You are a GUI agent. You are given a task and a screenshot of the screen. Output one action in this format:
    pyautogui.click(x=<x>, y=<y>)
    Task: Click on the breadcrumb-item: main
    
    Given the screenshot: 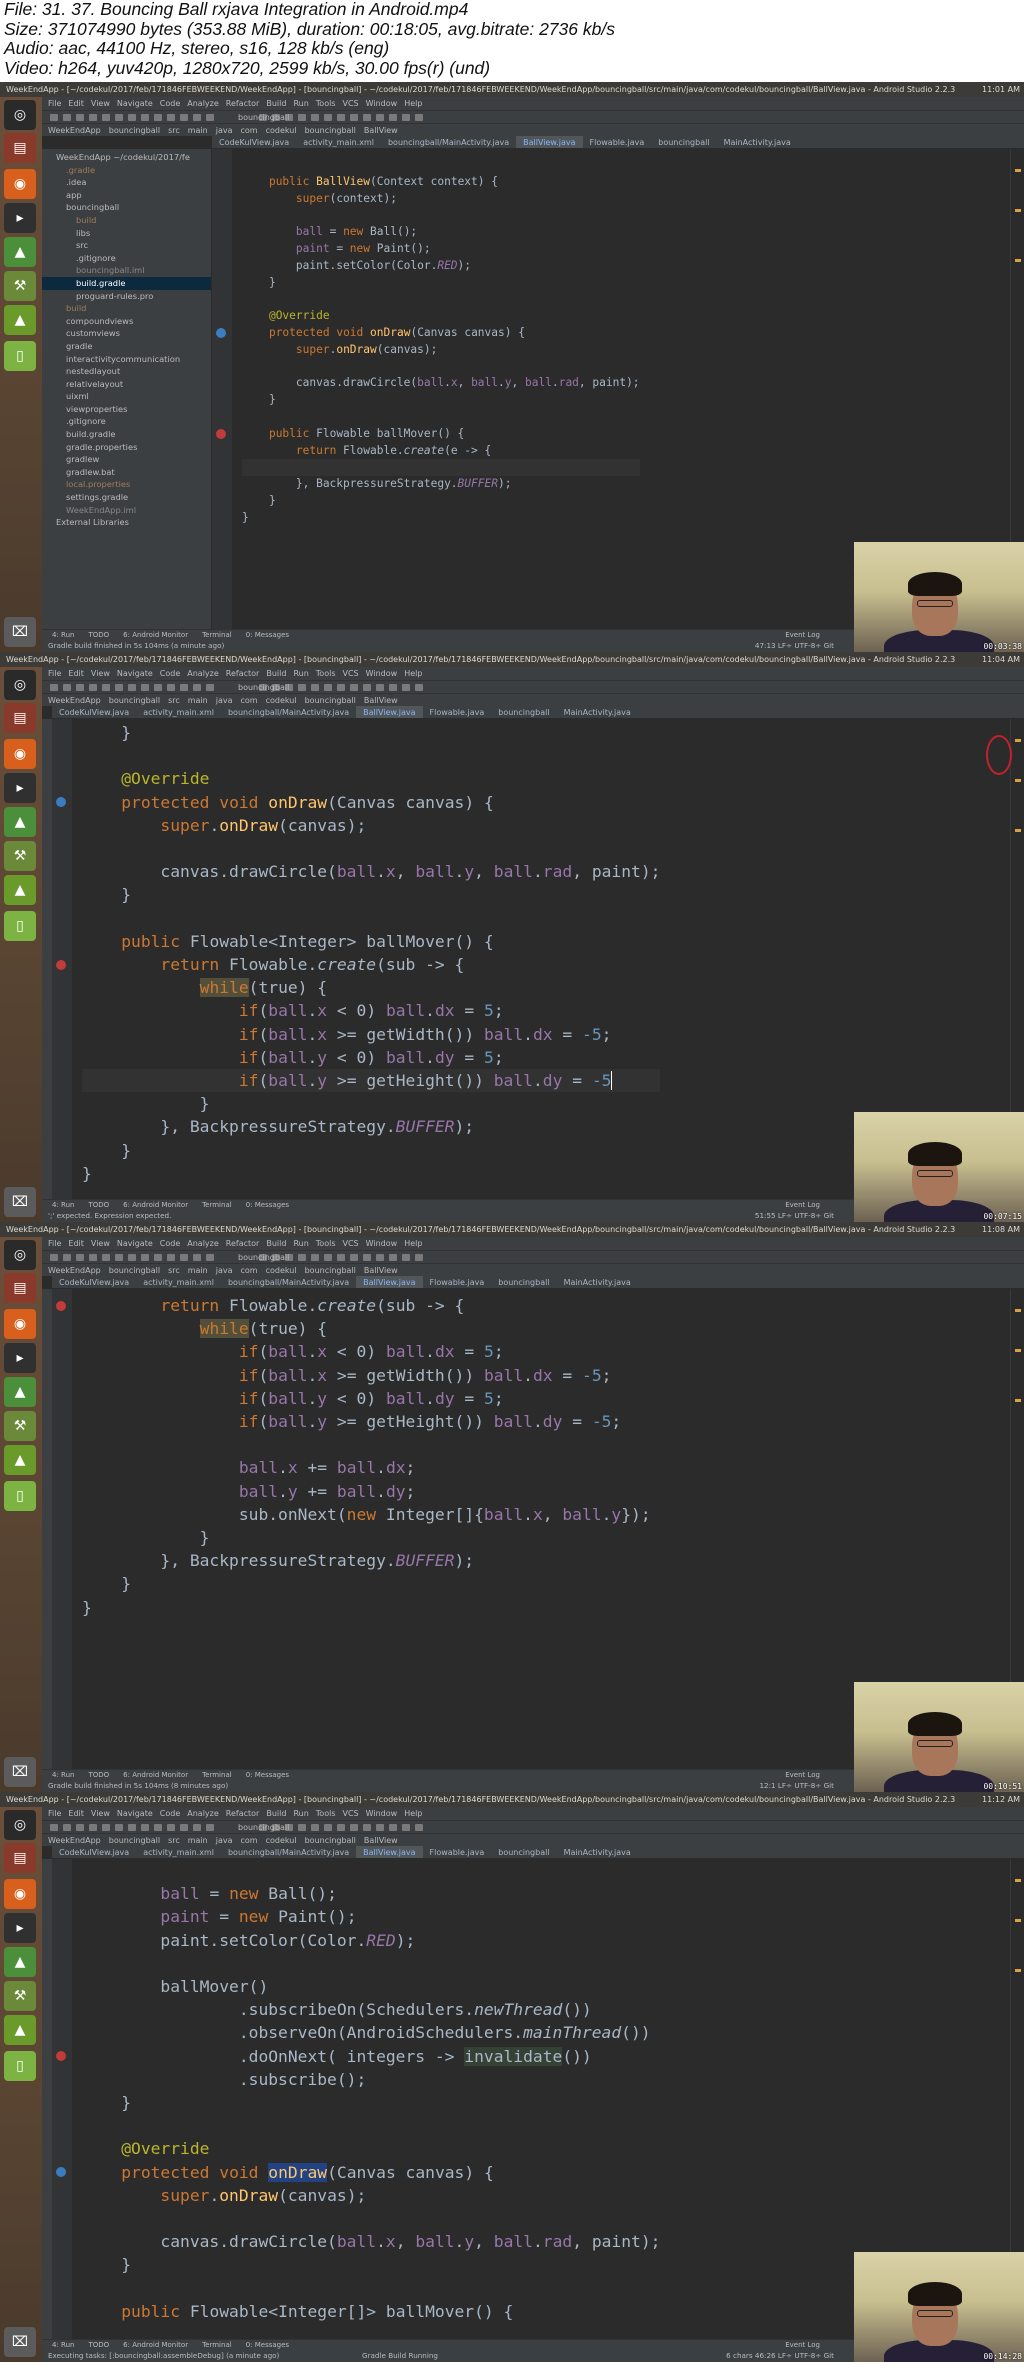 What is the action you would take?
    pyautogui.click(x=198, y=700)
    